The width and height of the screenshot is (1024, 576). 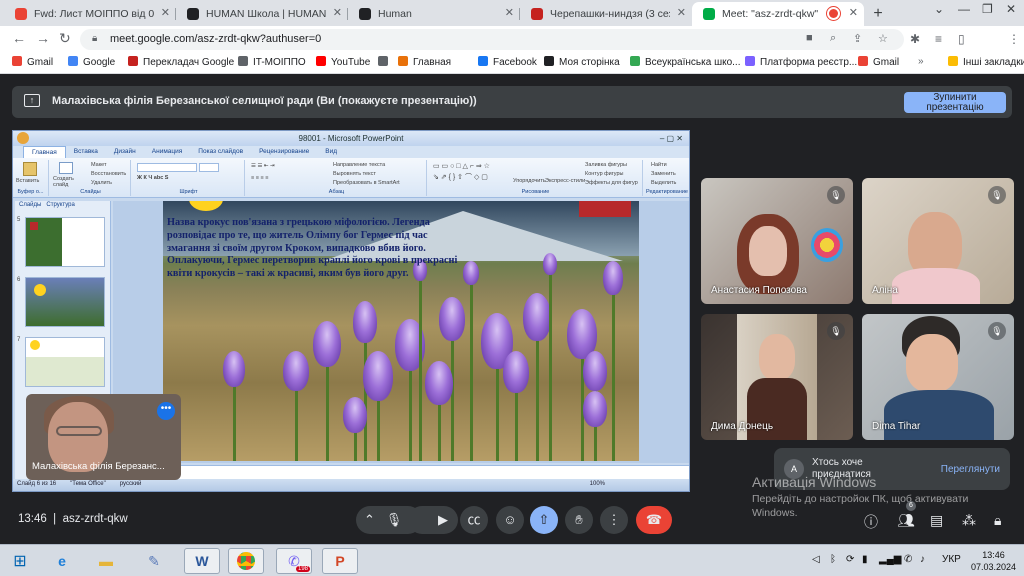 What do you see at coordinates (220, 152) in the screenshot?
I see `ribbon-tab: Показ слайдов` at bounding box center [220, 152].